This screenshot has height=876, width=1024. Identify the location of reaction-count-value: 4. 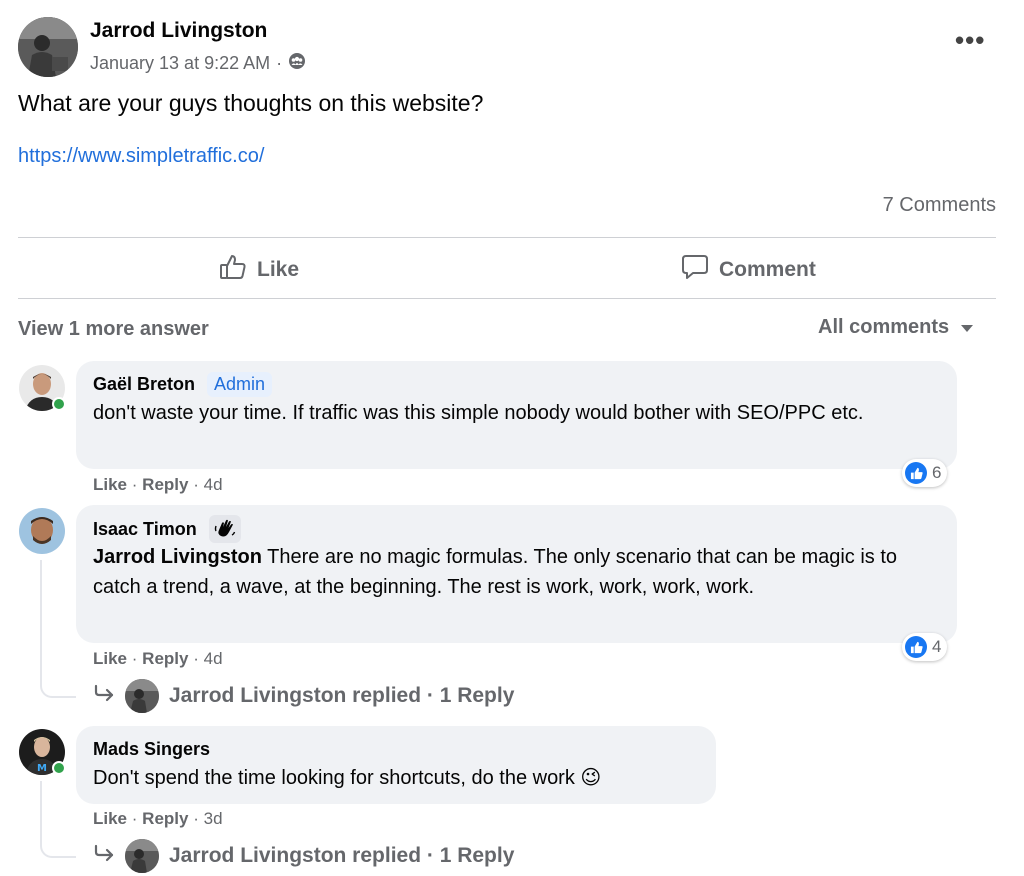
(937, 646).